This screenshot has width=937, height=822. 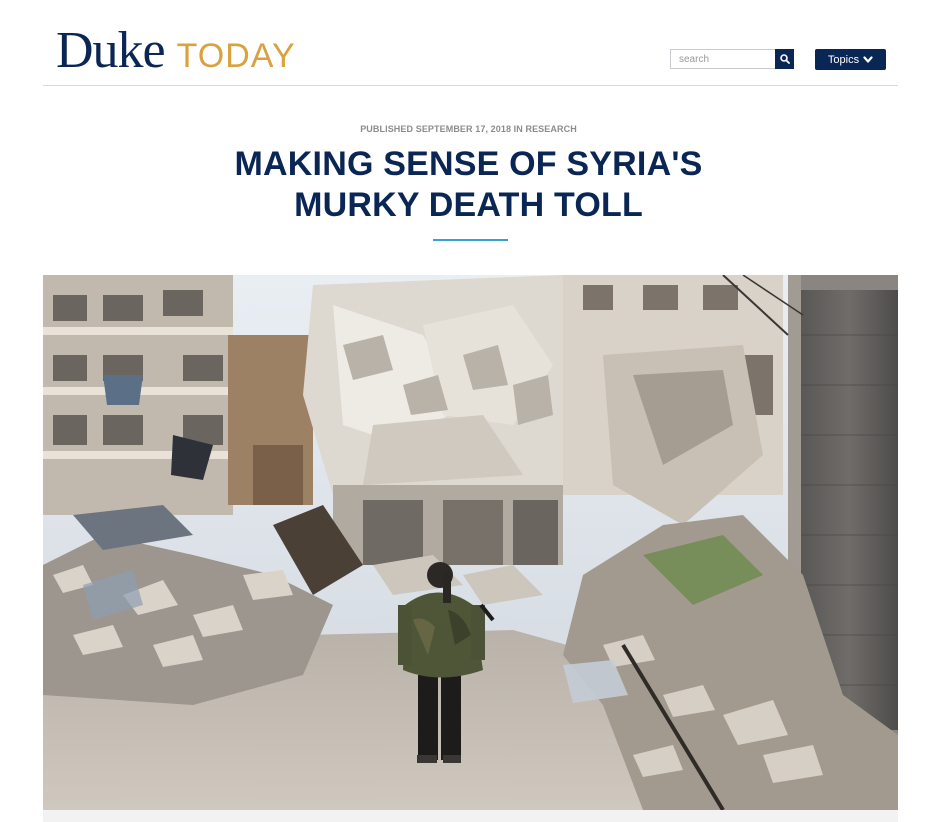 I want to click on title-line-2: MURKY DEATH TOLL, so click(x=468, y=205).